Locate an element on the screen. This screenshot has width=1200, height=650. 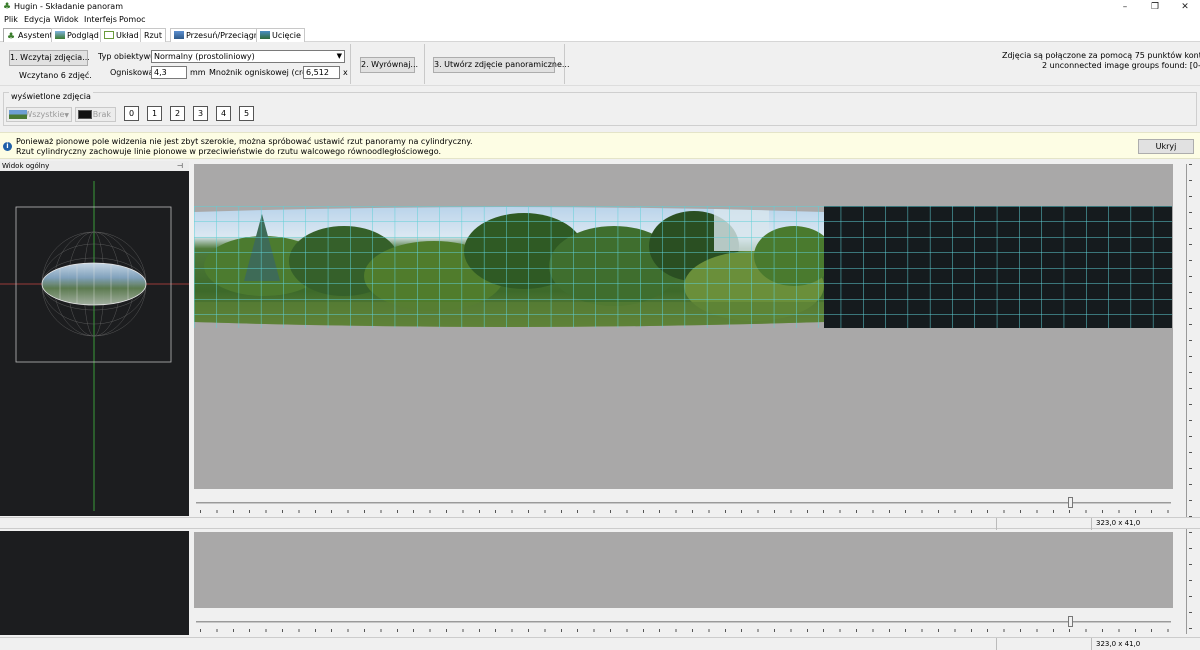
status-bar-top: 323,0 x 41,0 is located at coordinates (600, 523).